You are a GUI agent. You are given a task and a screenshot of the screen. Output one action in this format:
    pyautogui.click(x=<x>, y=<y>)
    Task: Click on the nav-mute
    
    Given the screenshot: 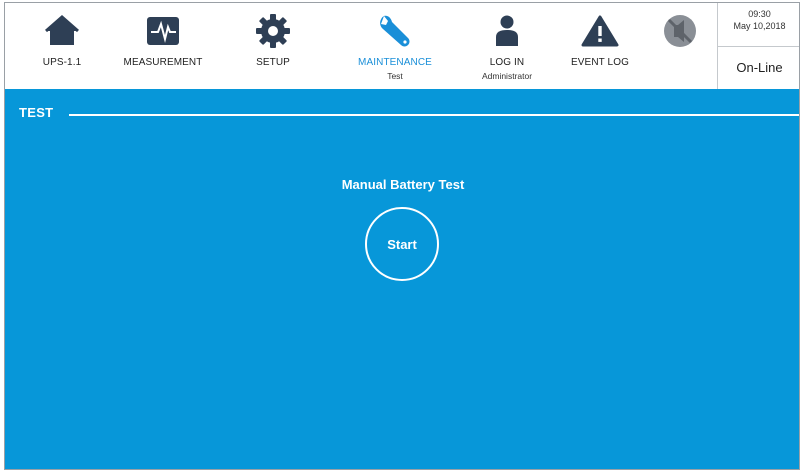 What is the action you would take?
    pyautogui.click(x=680, y=46)
    